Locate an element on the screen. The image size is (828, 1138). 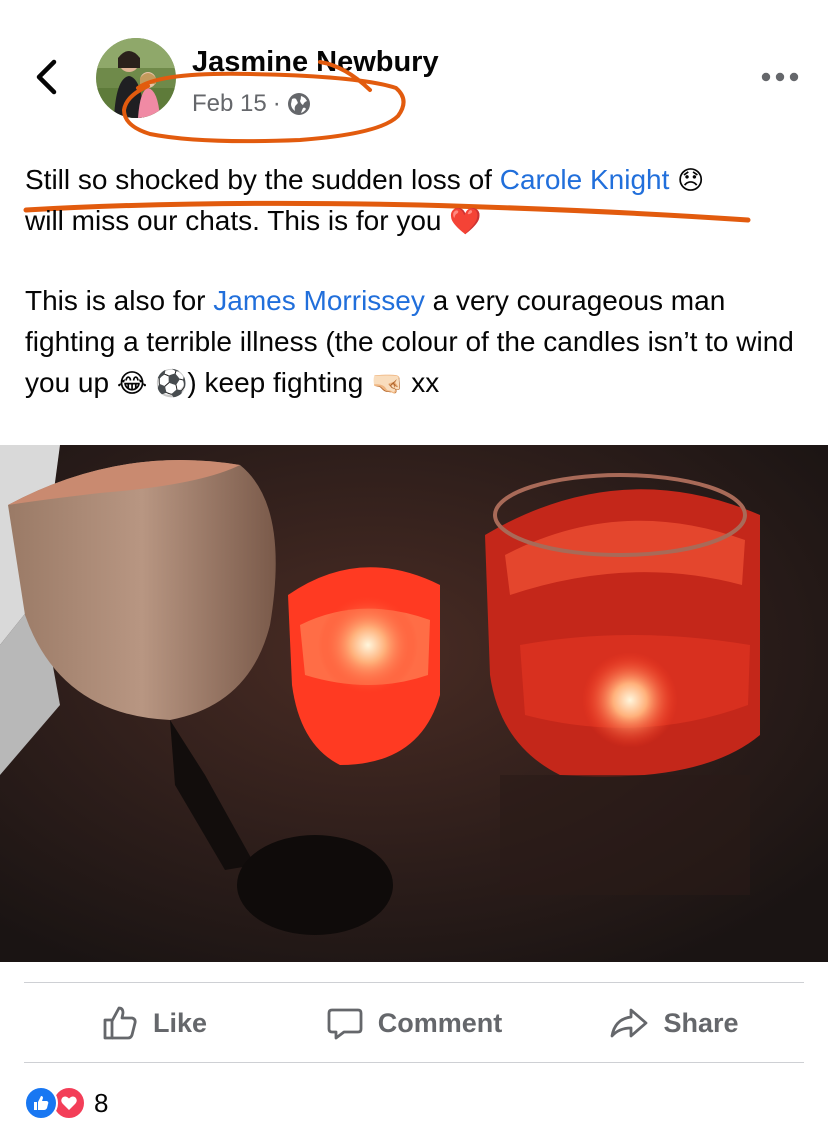
comment-label: Comment is located at coordinates (440, 1022).